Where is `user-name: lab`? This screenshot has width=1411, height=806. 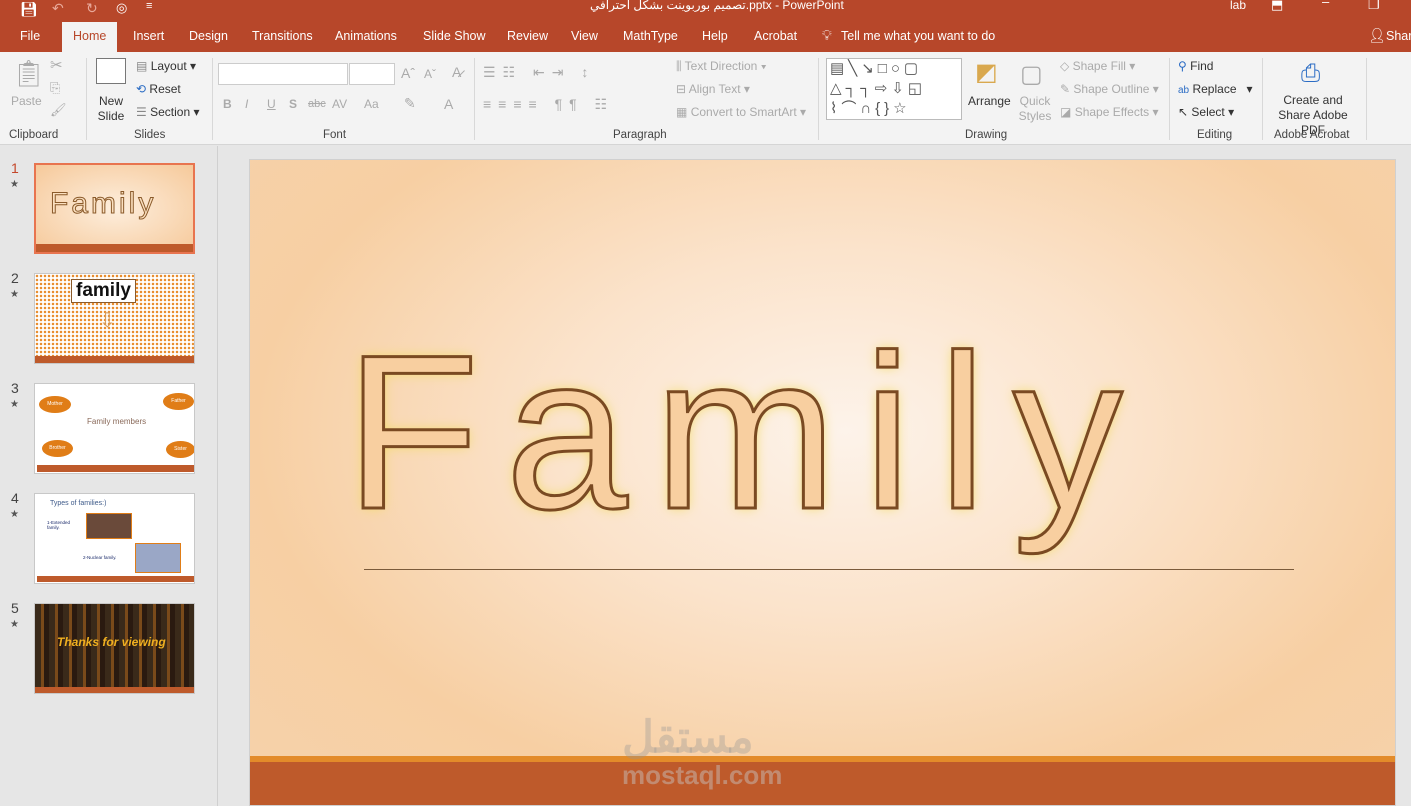
user-name: lab is located at coordinates (1238, 6).